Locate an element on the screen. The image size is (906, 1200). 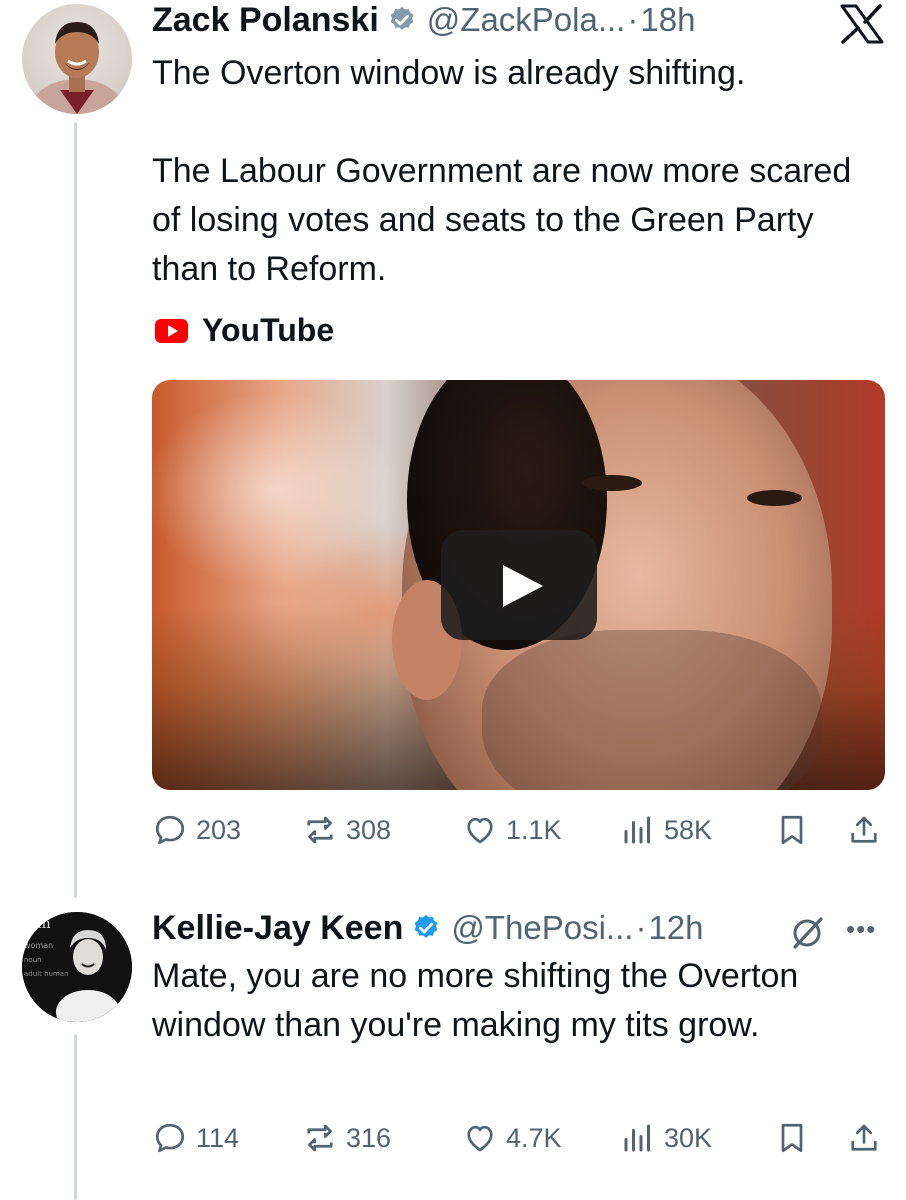
reply-count: 203 is located at coordinates (219, 829).